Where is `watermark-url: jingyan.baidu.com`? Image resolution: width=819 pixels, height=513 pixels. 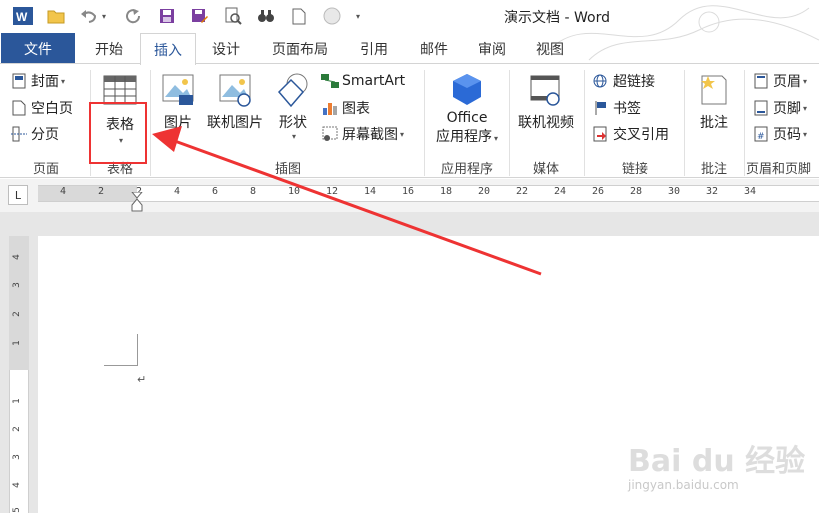
watermark-url: jingyan.baidu.com is located at coordinates (683, 485).